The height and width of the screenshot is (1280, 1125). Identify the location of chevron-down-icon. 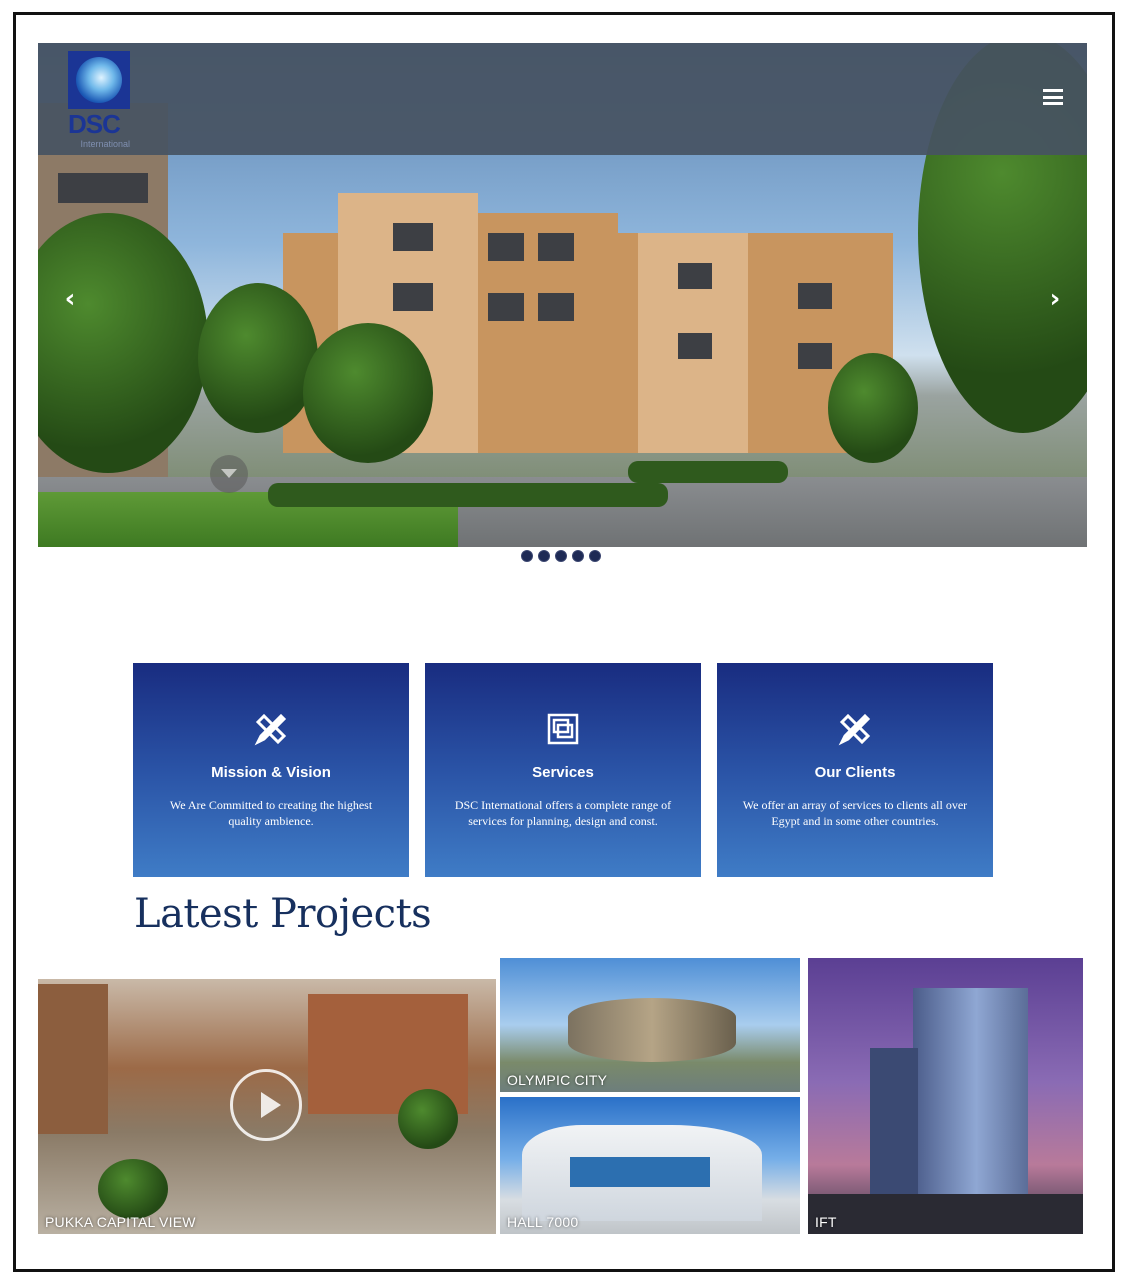
(229, 474).